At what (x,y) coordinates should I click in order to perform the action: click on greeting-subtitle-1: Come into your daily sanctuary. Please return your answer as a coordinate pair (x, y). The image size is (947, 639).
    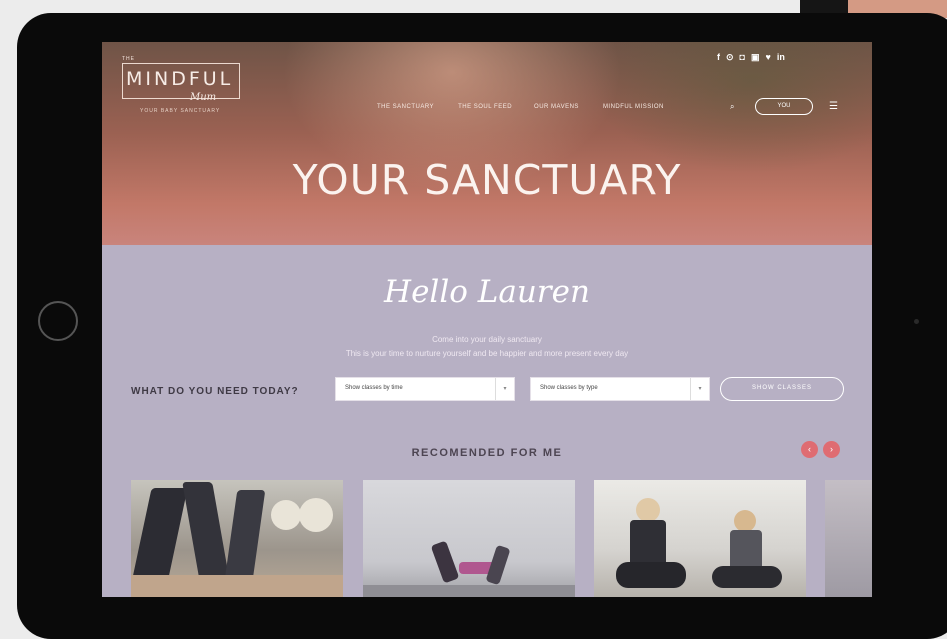
    Looking at the image, I should click on (487, 339).